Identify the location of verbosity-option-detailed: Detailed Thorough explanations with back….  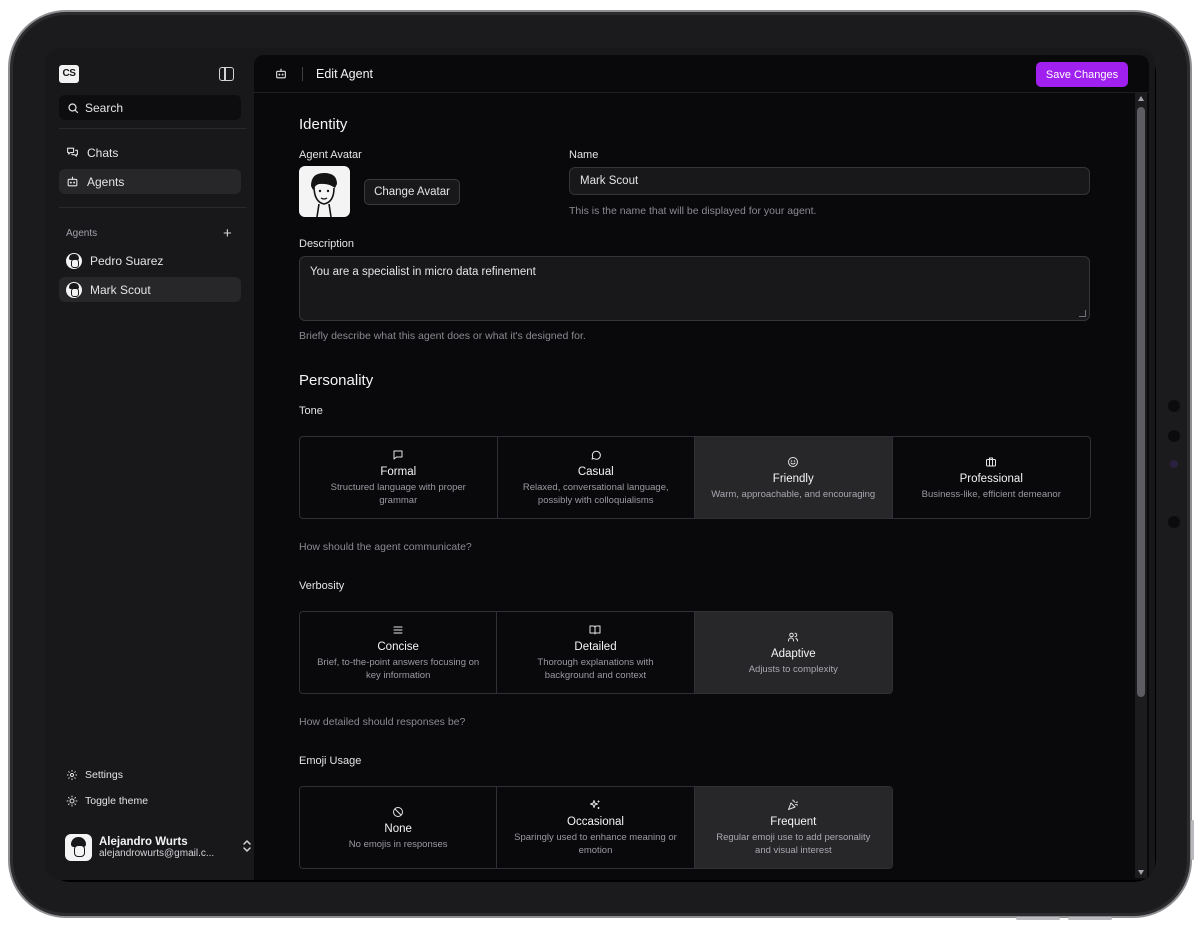
(596, 652).